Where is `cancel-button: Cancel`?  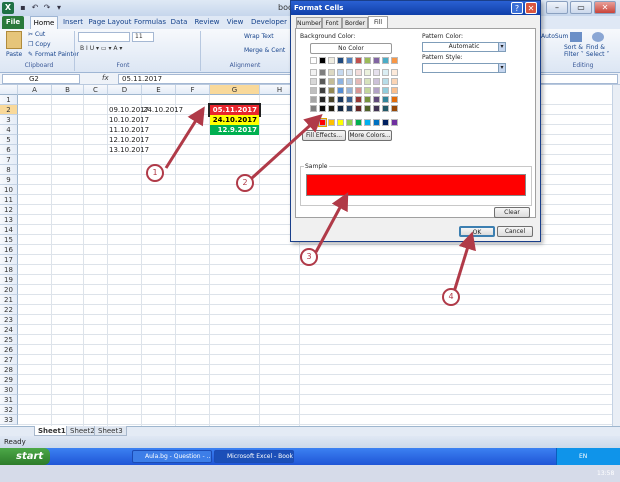 cancel-button: Cancel is located at coordinates (515, 231).